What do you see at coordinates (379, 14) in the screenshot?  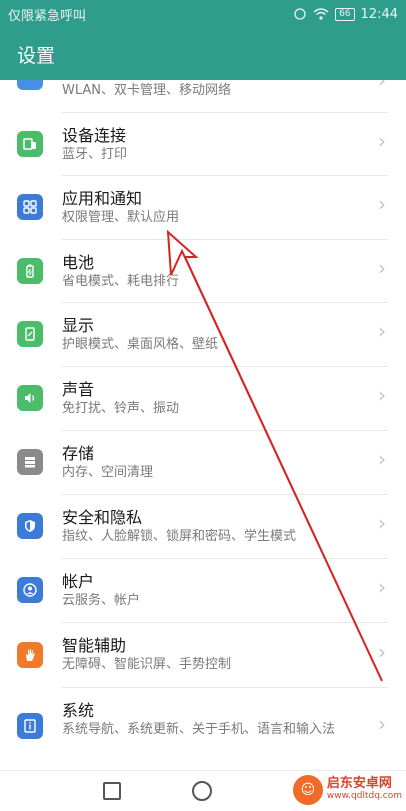 I see `clock: 12:44` at bounding box center [379, 14].